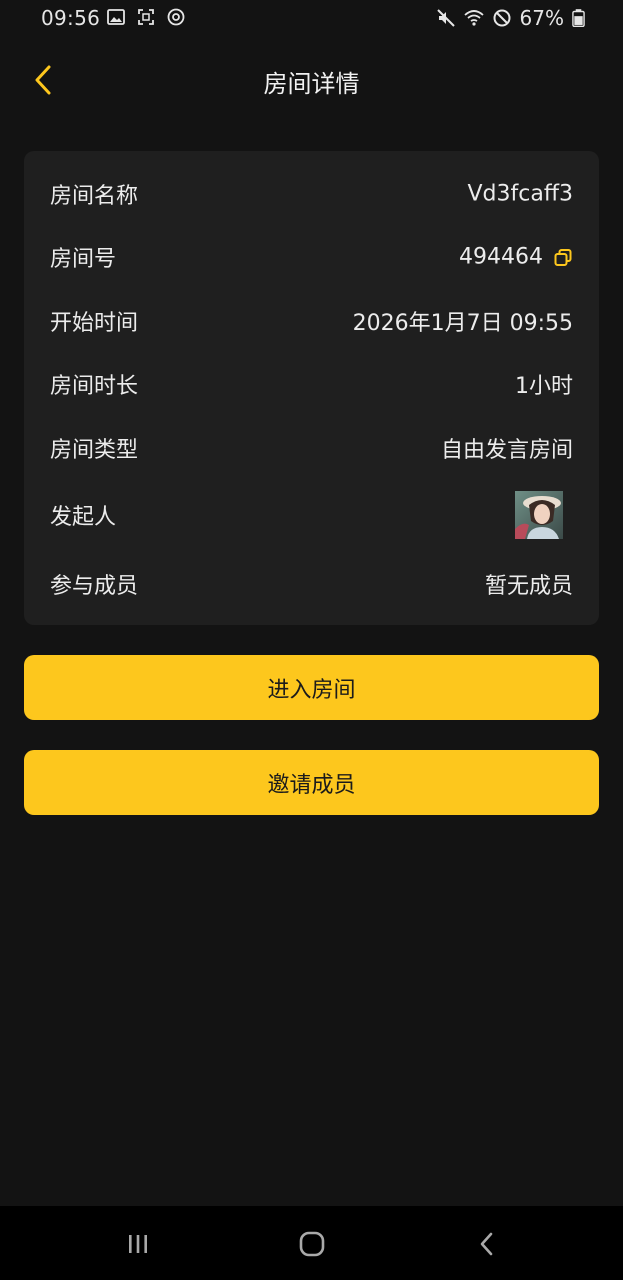  I want to click on room-number-value-group: 494464, so click(516, 257).